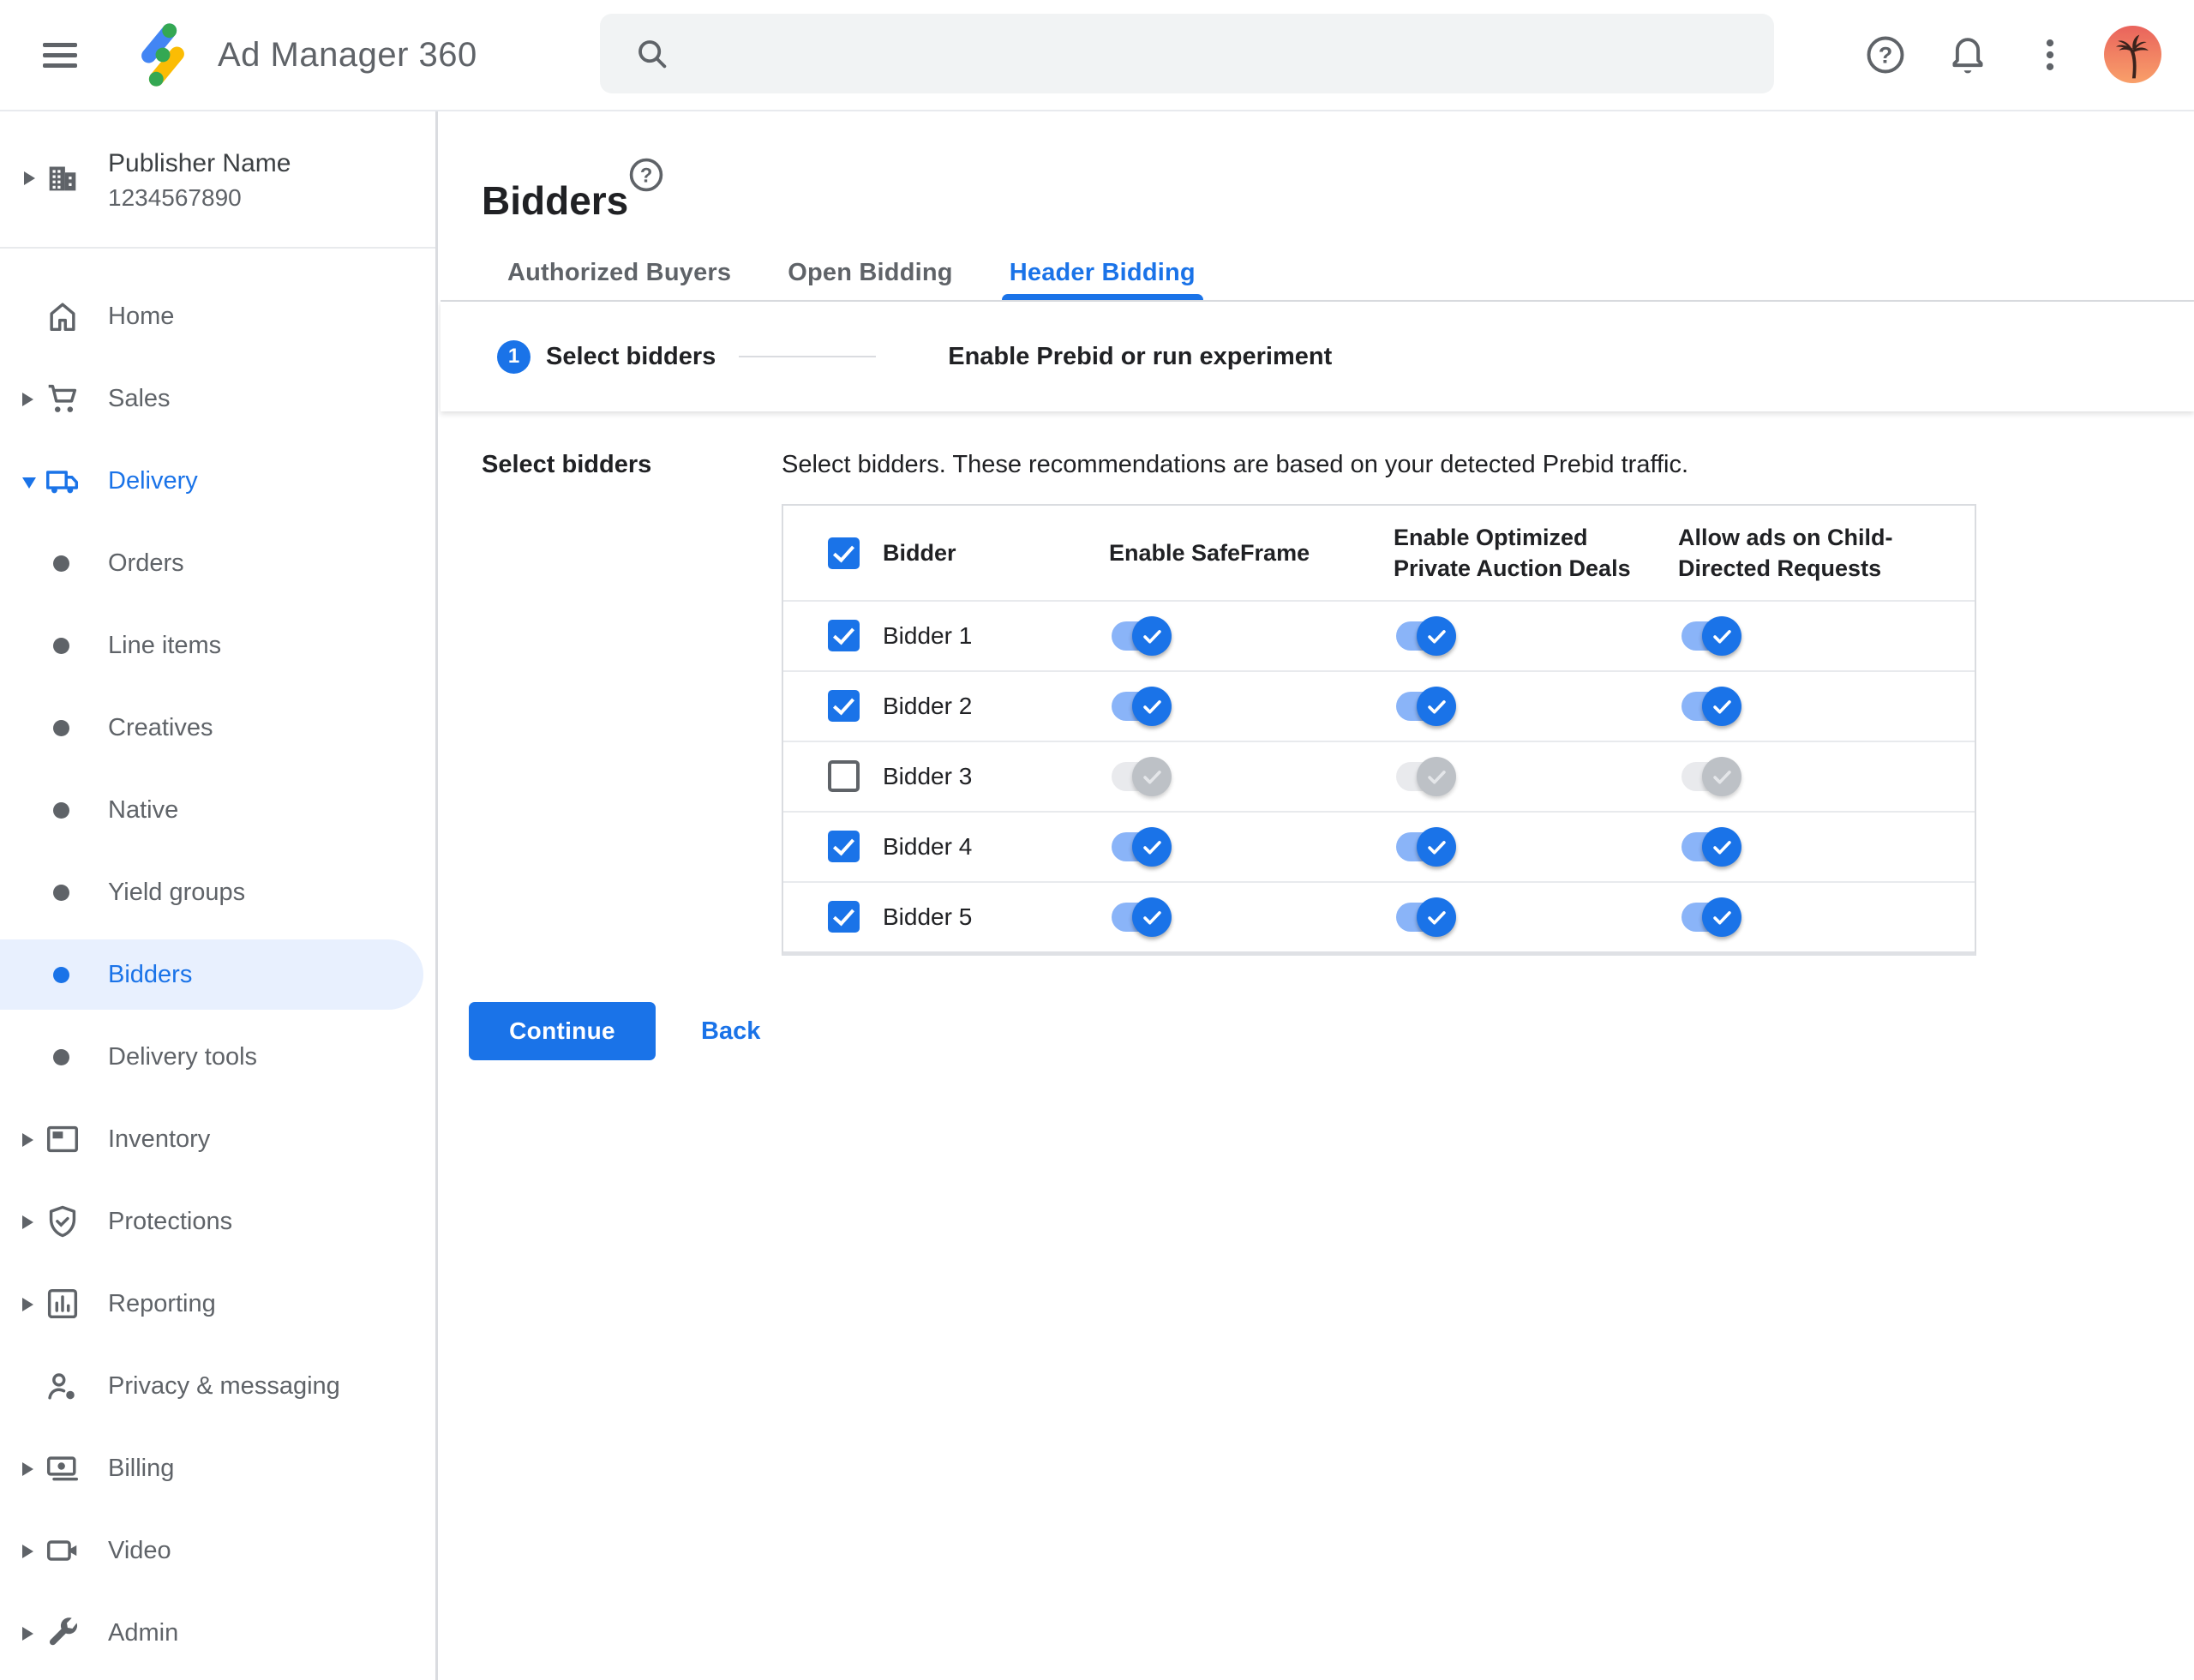 The image size is (2194, 1680). Describe the element at coordinates (217, 1550) in the screenshot. I see `sidebar-item-video: Video` at that location.